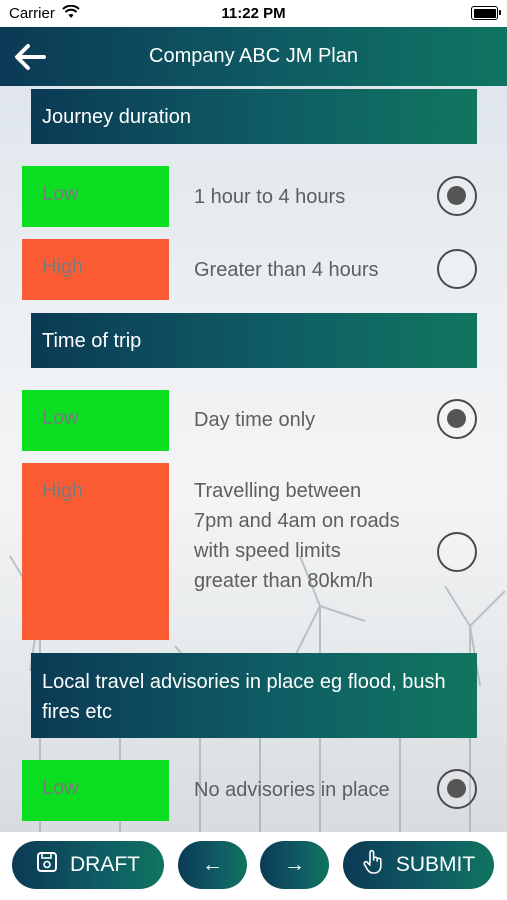 This screenshot has width=507, height=900. What do you see at coordinates (270, 197) in the screenshot?
I see `option-label: 1 hour to 4 hours` at bounding box center [270, 197].